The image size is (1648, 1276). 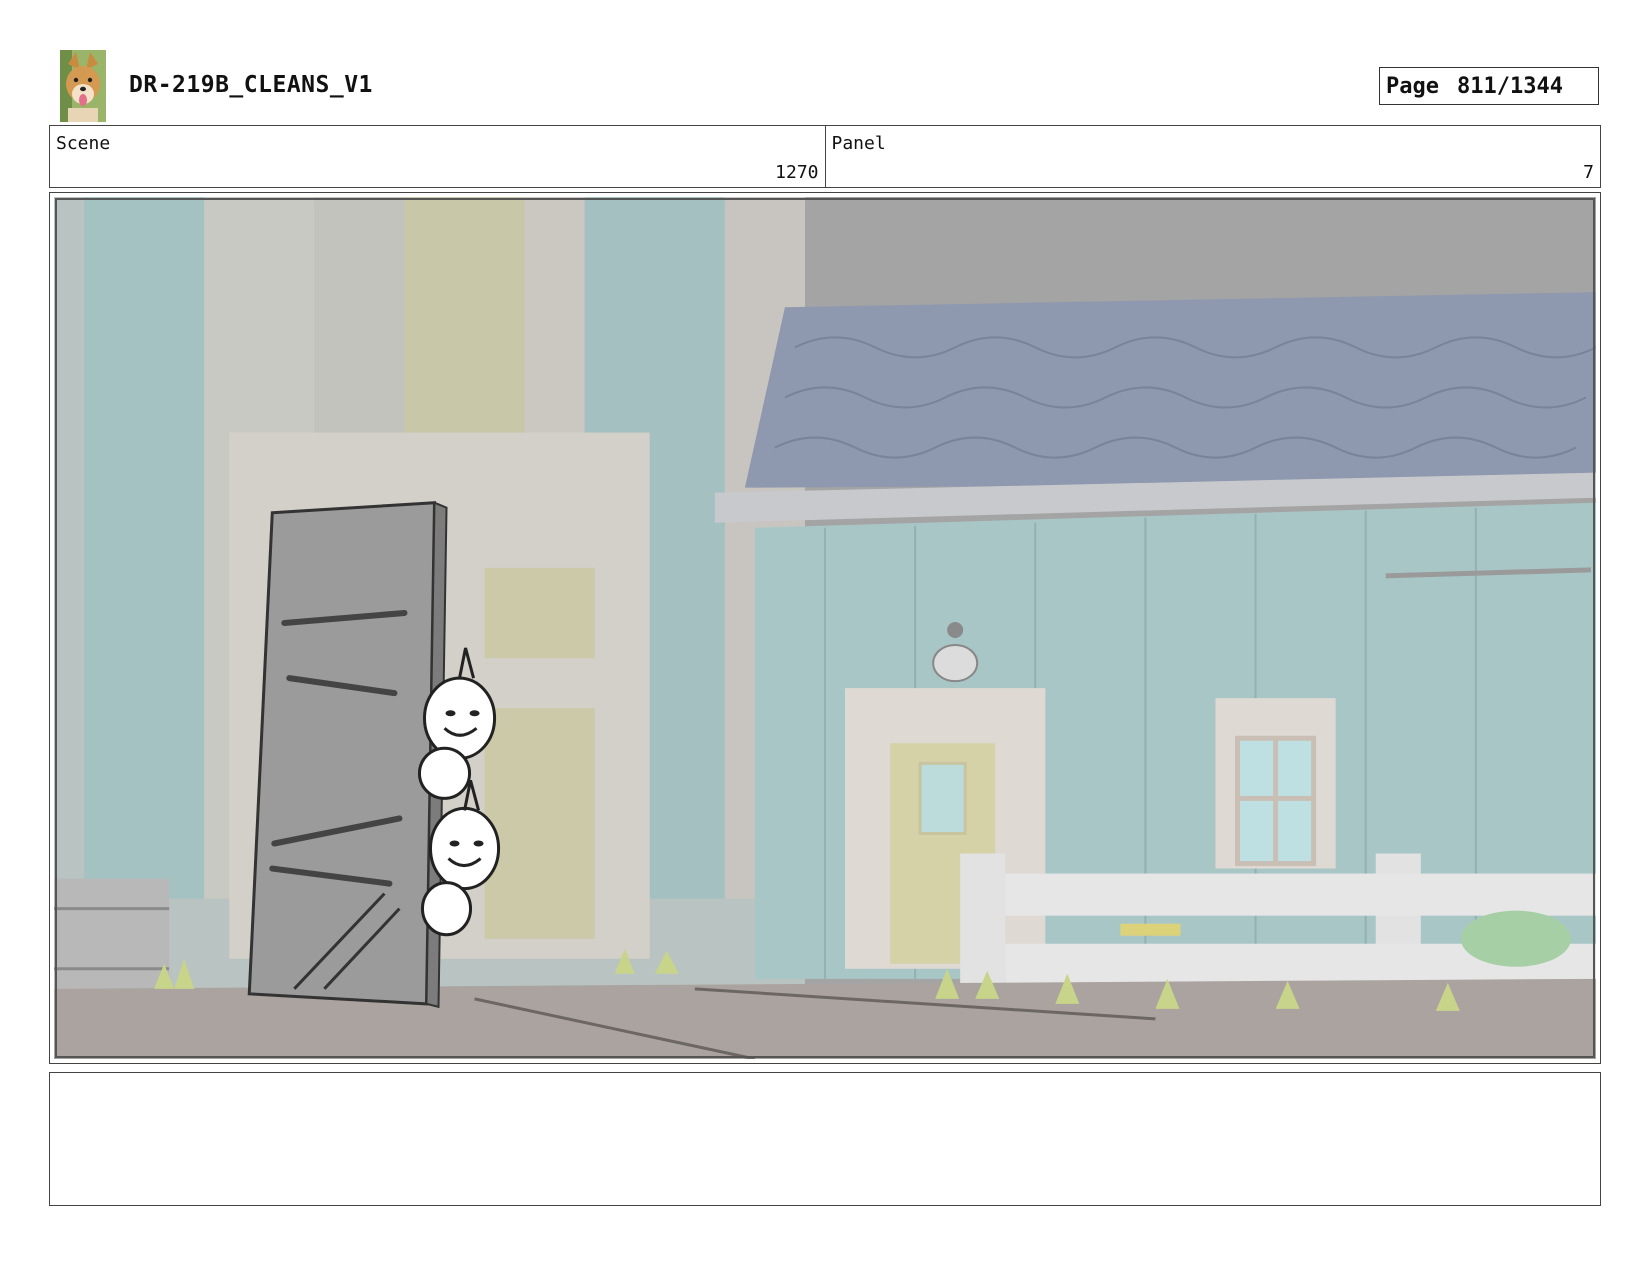 I want to click on document-title: DR-219B_CLEANS_V1, so click(x=251, y=85).